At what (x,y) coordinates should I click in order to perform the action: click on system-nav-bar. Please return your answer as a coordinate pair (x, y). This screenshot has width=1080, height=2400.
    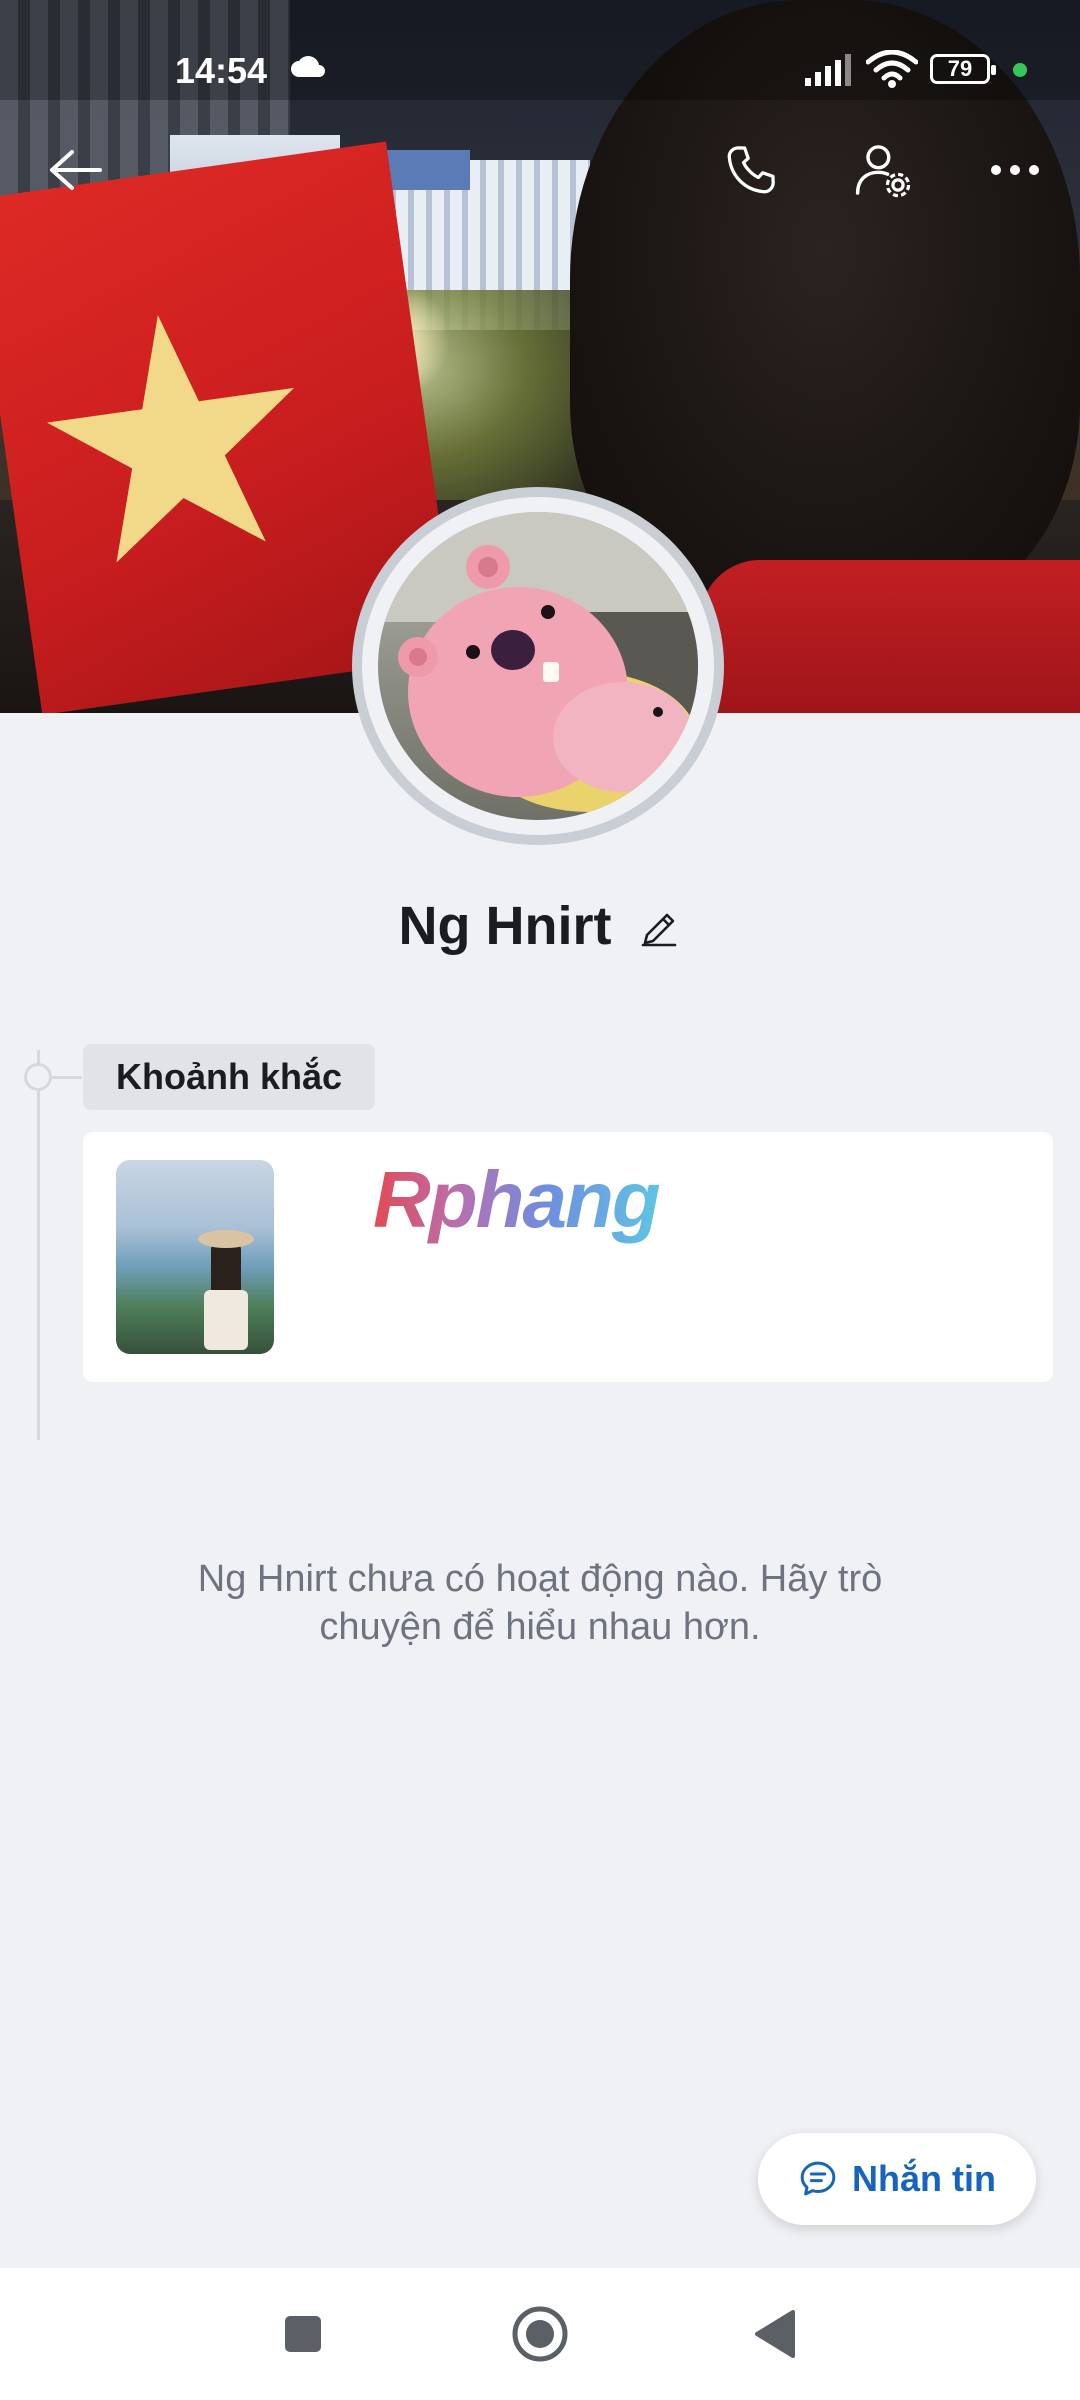
    Looking at the image, I should click on (540, 2334).